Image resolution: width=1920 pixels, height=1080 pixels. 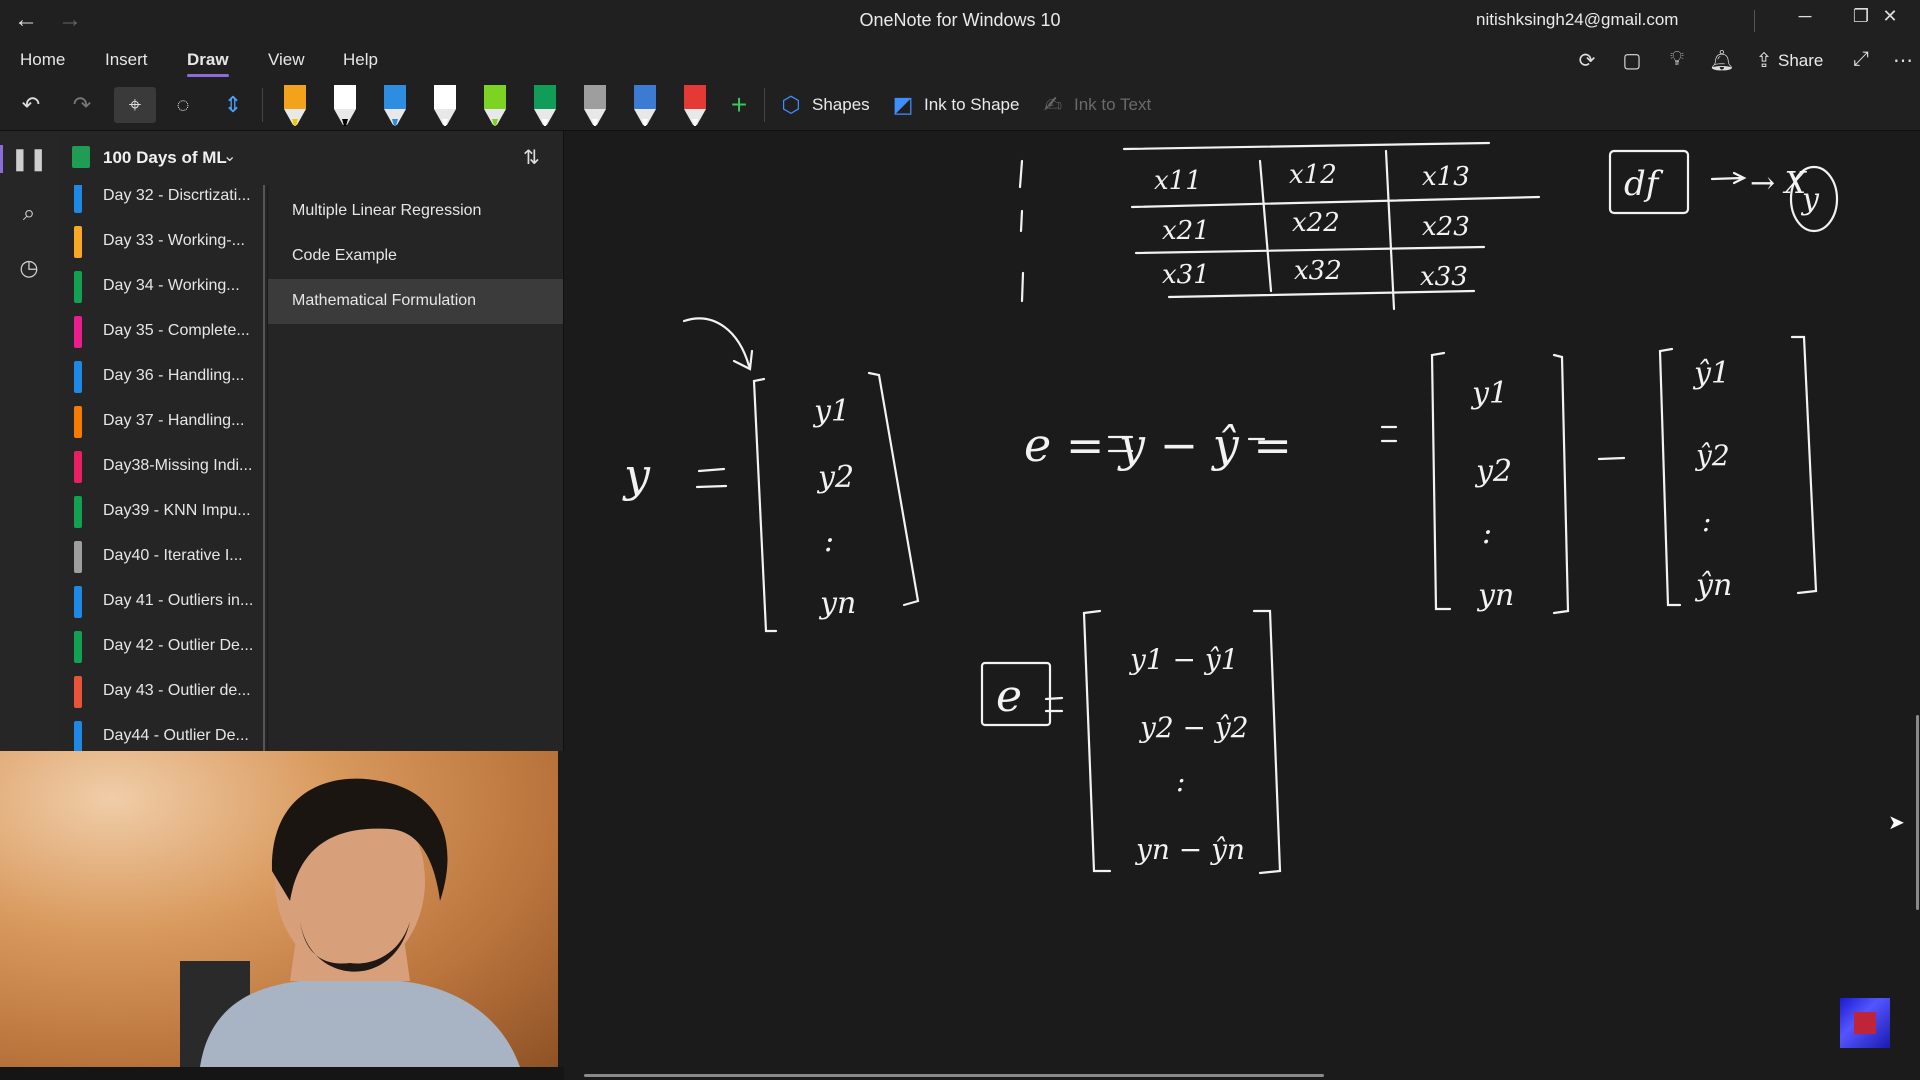 What do you see at coordinates (1903, 62) in the screenshot?
I see `more-icon: ⋯` at bounding box center [1903, 62].